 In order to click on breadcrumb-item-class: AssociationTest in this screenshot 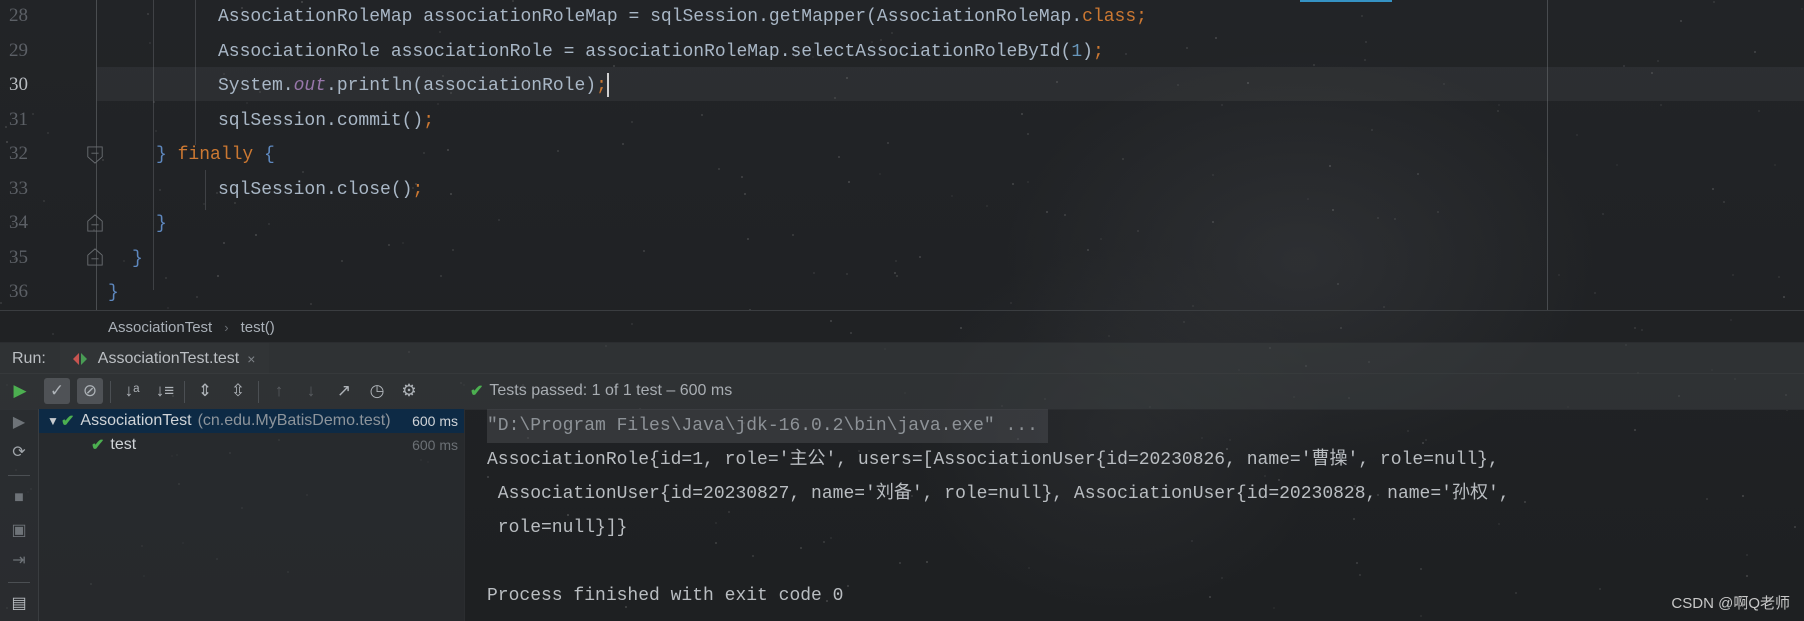, I will do `click(160, 327)`.